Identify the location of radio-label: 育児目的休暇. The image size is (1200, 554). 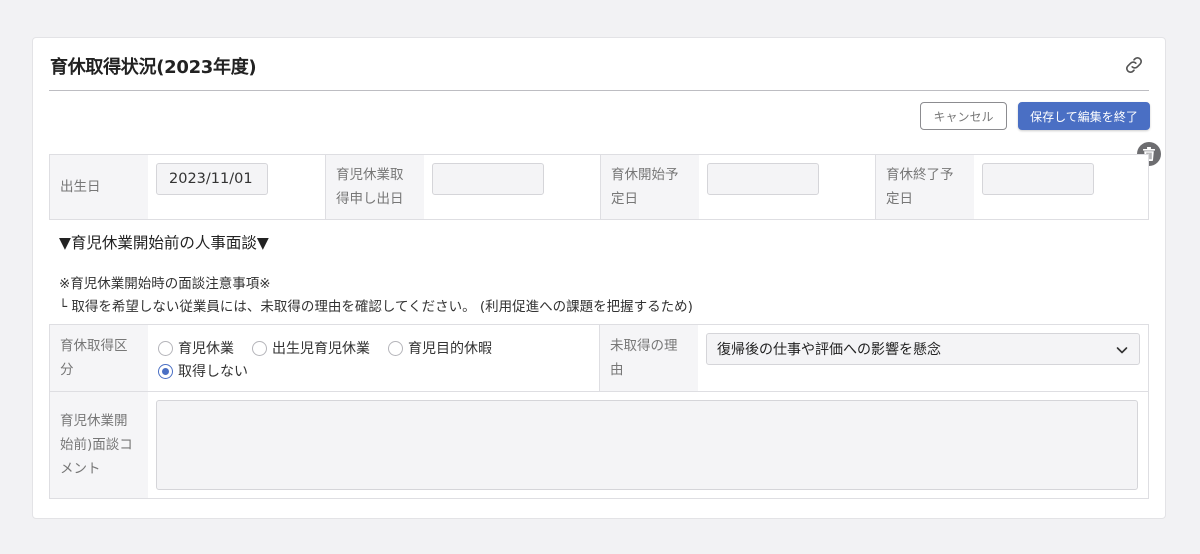
(450, 349).